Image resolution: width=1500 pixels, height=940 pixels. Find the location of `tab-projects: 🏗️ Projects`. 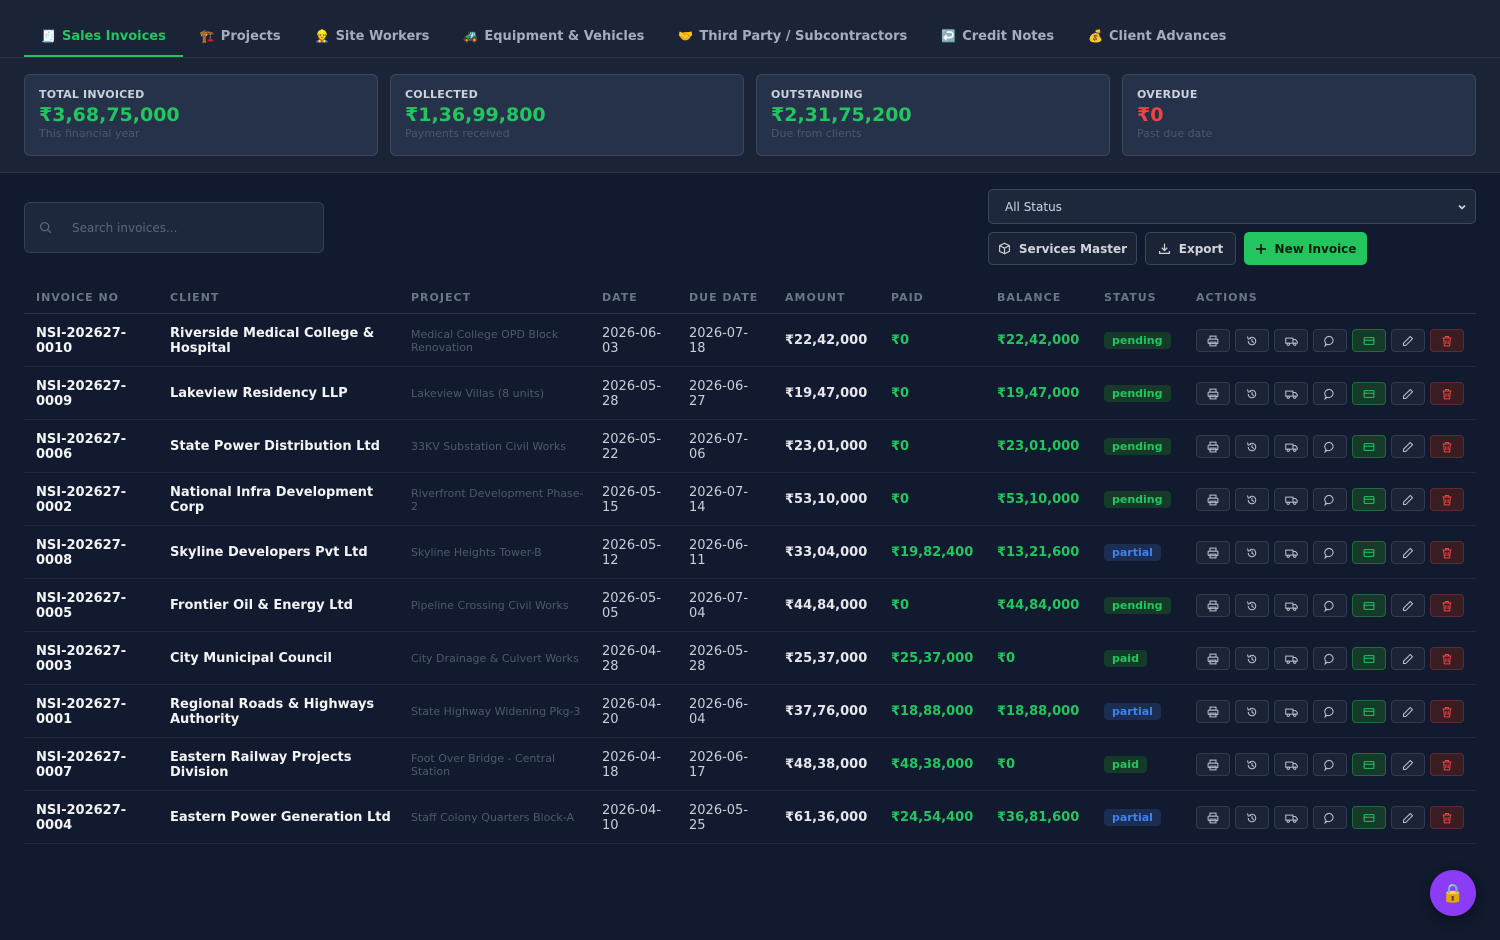

tab-projects: 🏗️ Projects is located at coordinates (240, 37).